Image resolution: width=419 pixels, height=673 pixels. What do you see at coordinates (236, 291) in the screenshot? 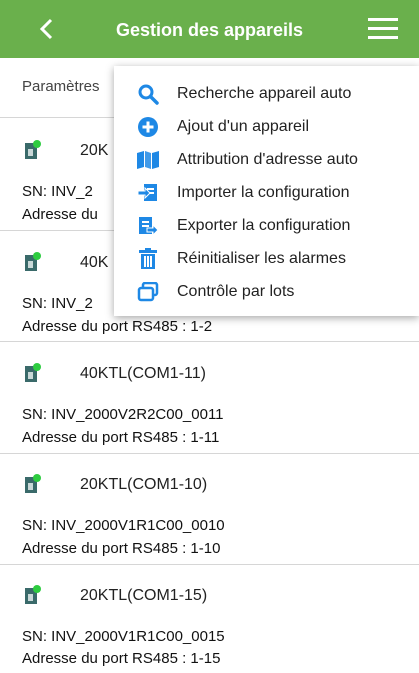
I see `menu-item-label: Contrôle par lots` at bounding box center [236, 291].